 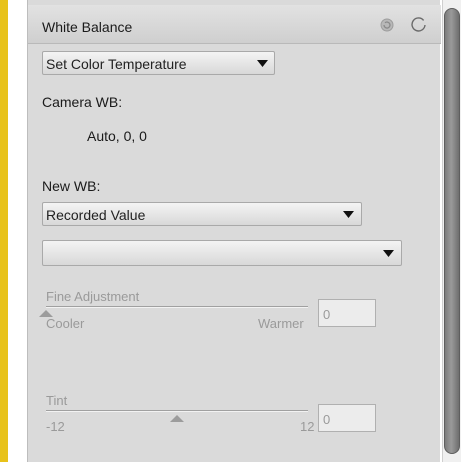 I want to click on camera-wb-label: Camera WB:, so click(x=82, y=102).